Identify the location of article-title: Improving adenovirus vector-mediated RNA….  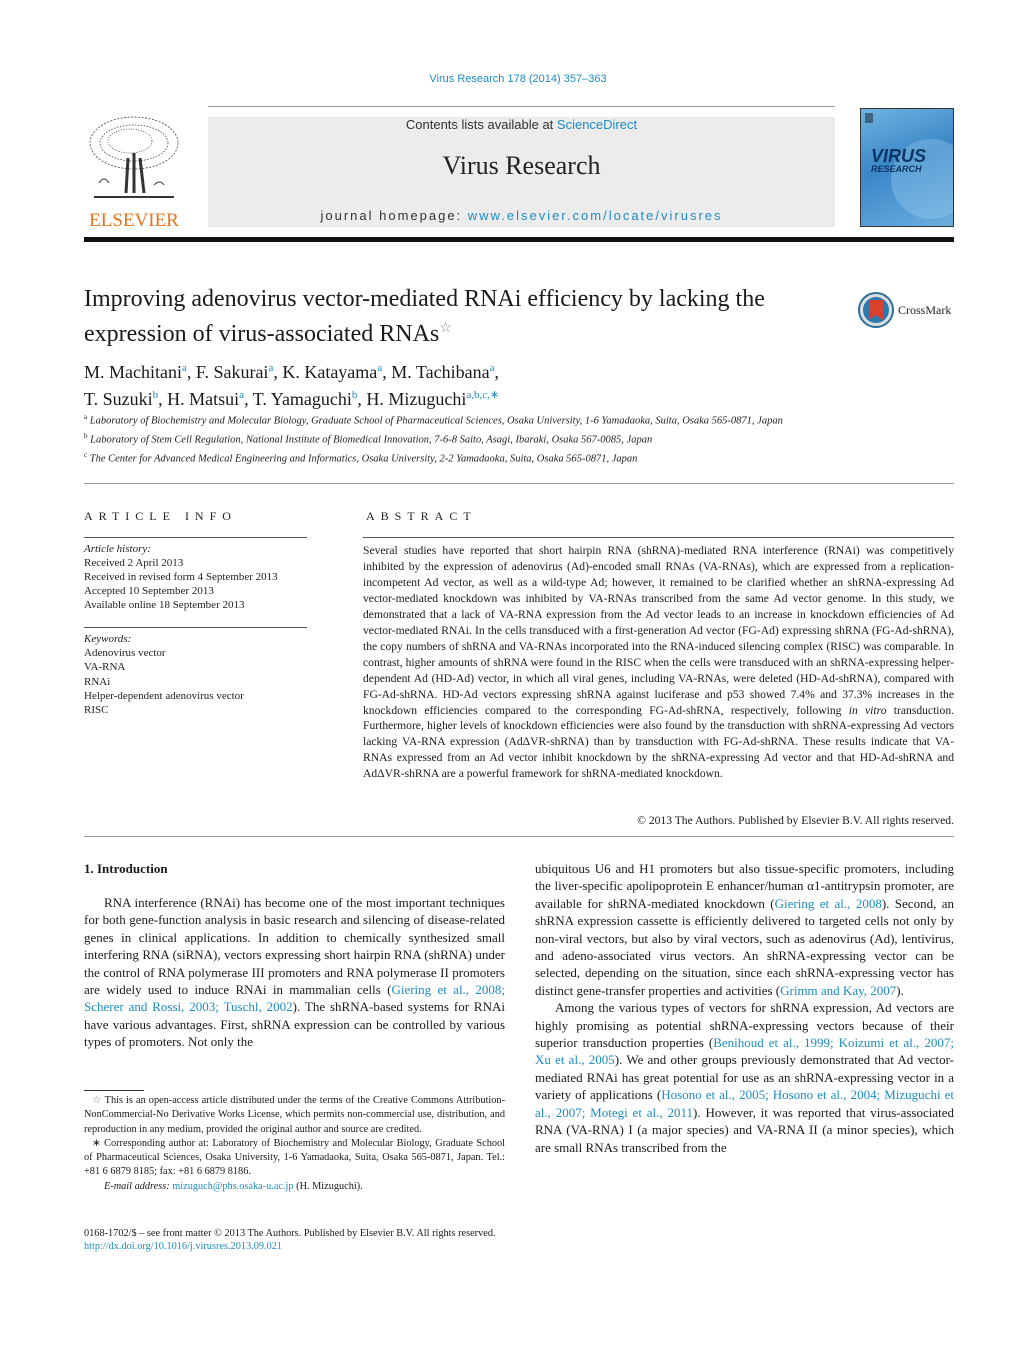
(464, 316).